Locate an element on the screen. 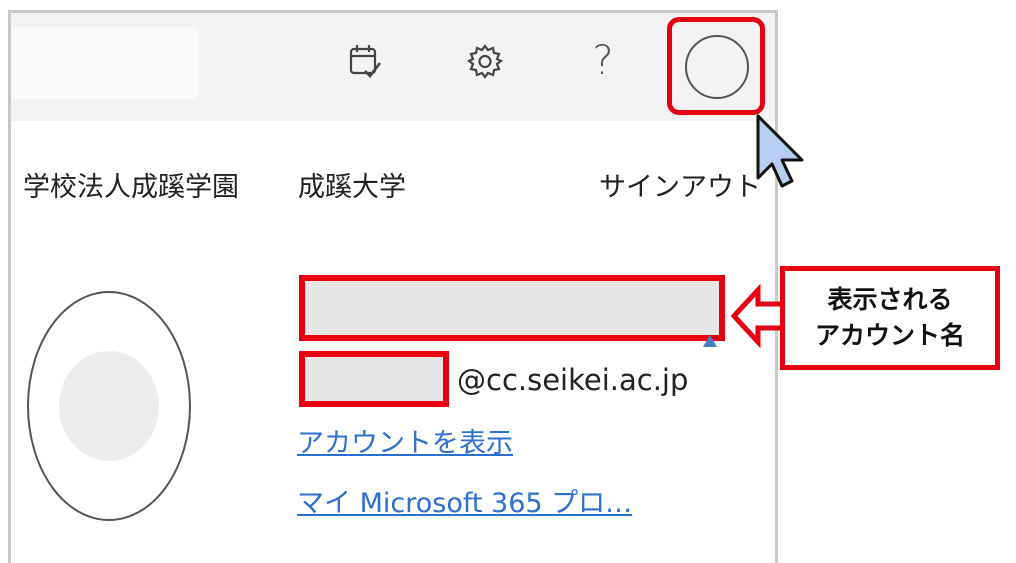 Image resolution: width=1016 pixels, height=563 pixels. avatar-icon is located at coordinates (717, 67).